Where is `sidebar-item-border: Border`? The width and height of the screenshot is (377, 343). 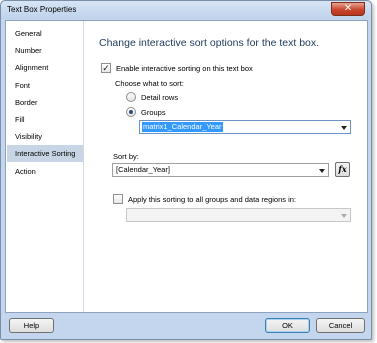
sidebar-item-border: Border is located at coordinates (45, 102).